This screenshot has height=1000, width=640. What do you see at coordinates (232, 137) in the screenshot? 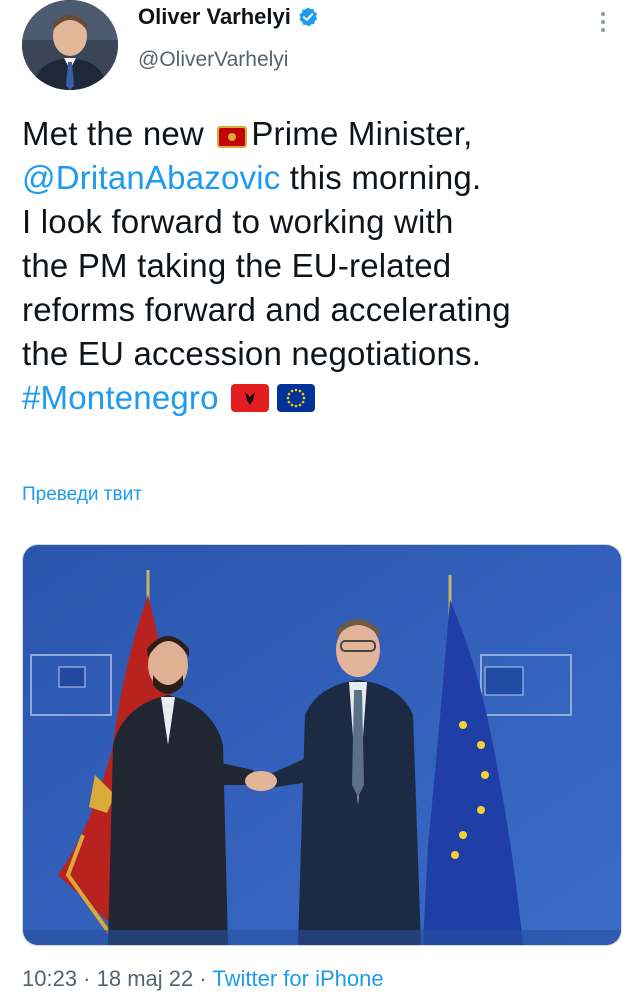
I see `montenegro-flag-icon` at bounding box center [232, 137].